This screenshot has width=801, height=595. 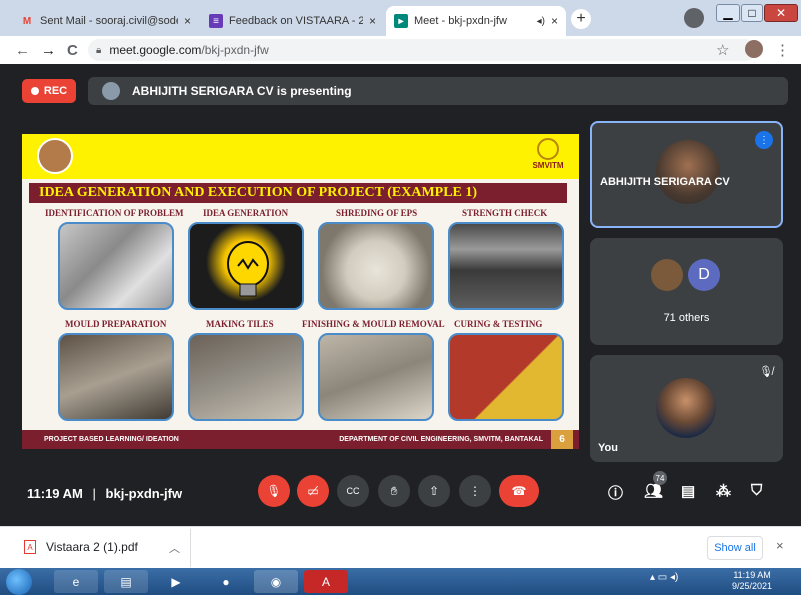 What do you see at coordinates (694, 18) in the screenshot?
I see `profile-icon` at bounding box center [694, 18].